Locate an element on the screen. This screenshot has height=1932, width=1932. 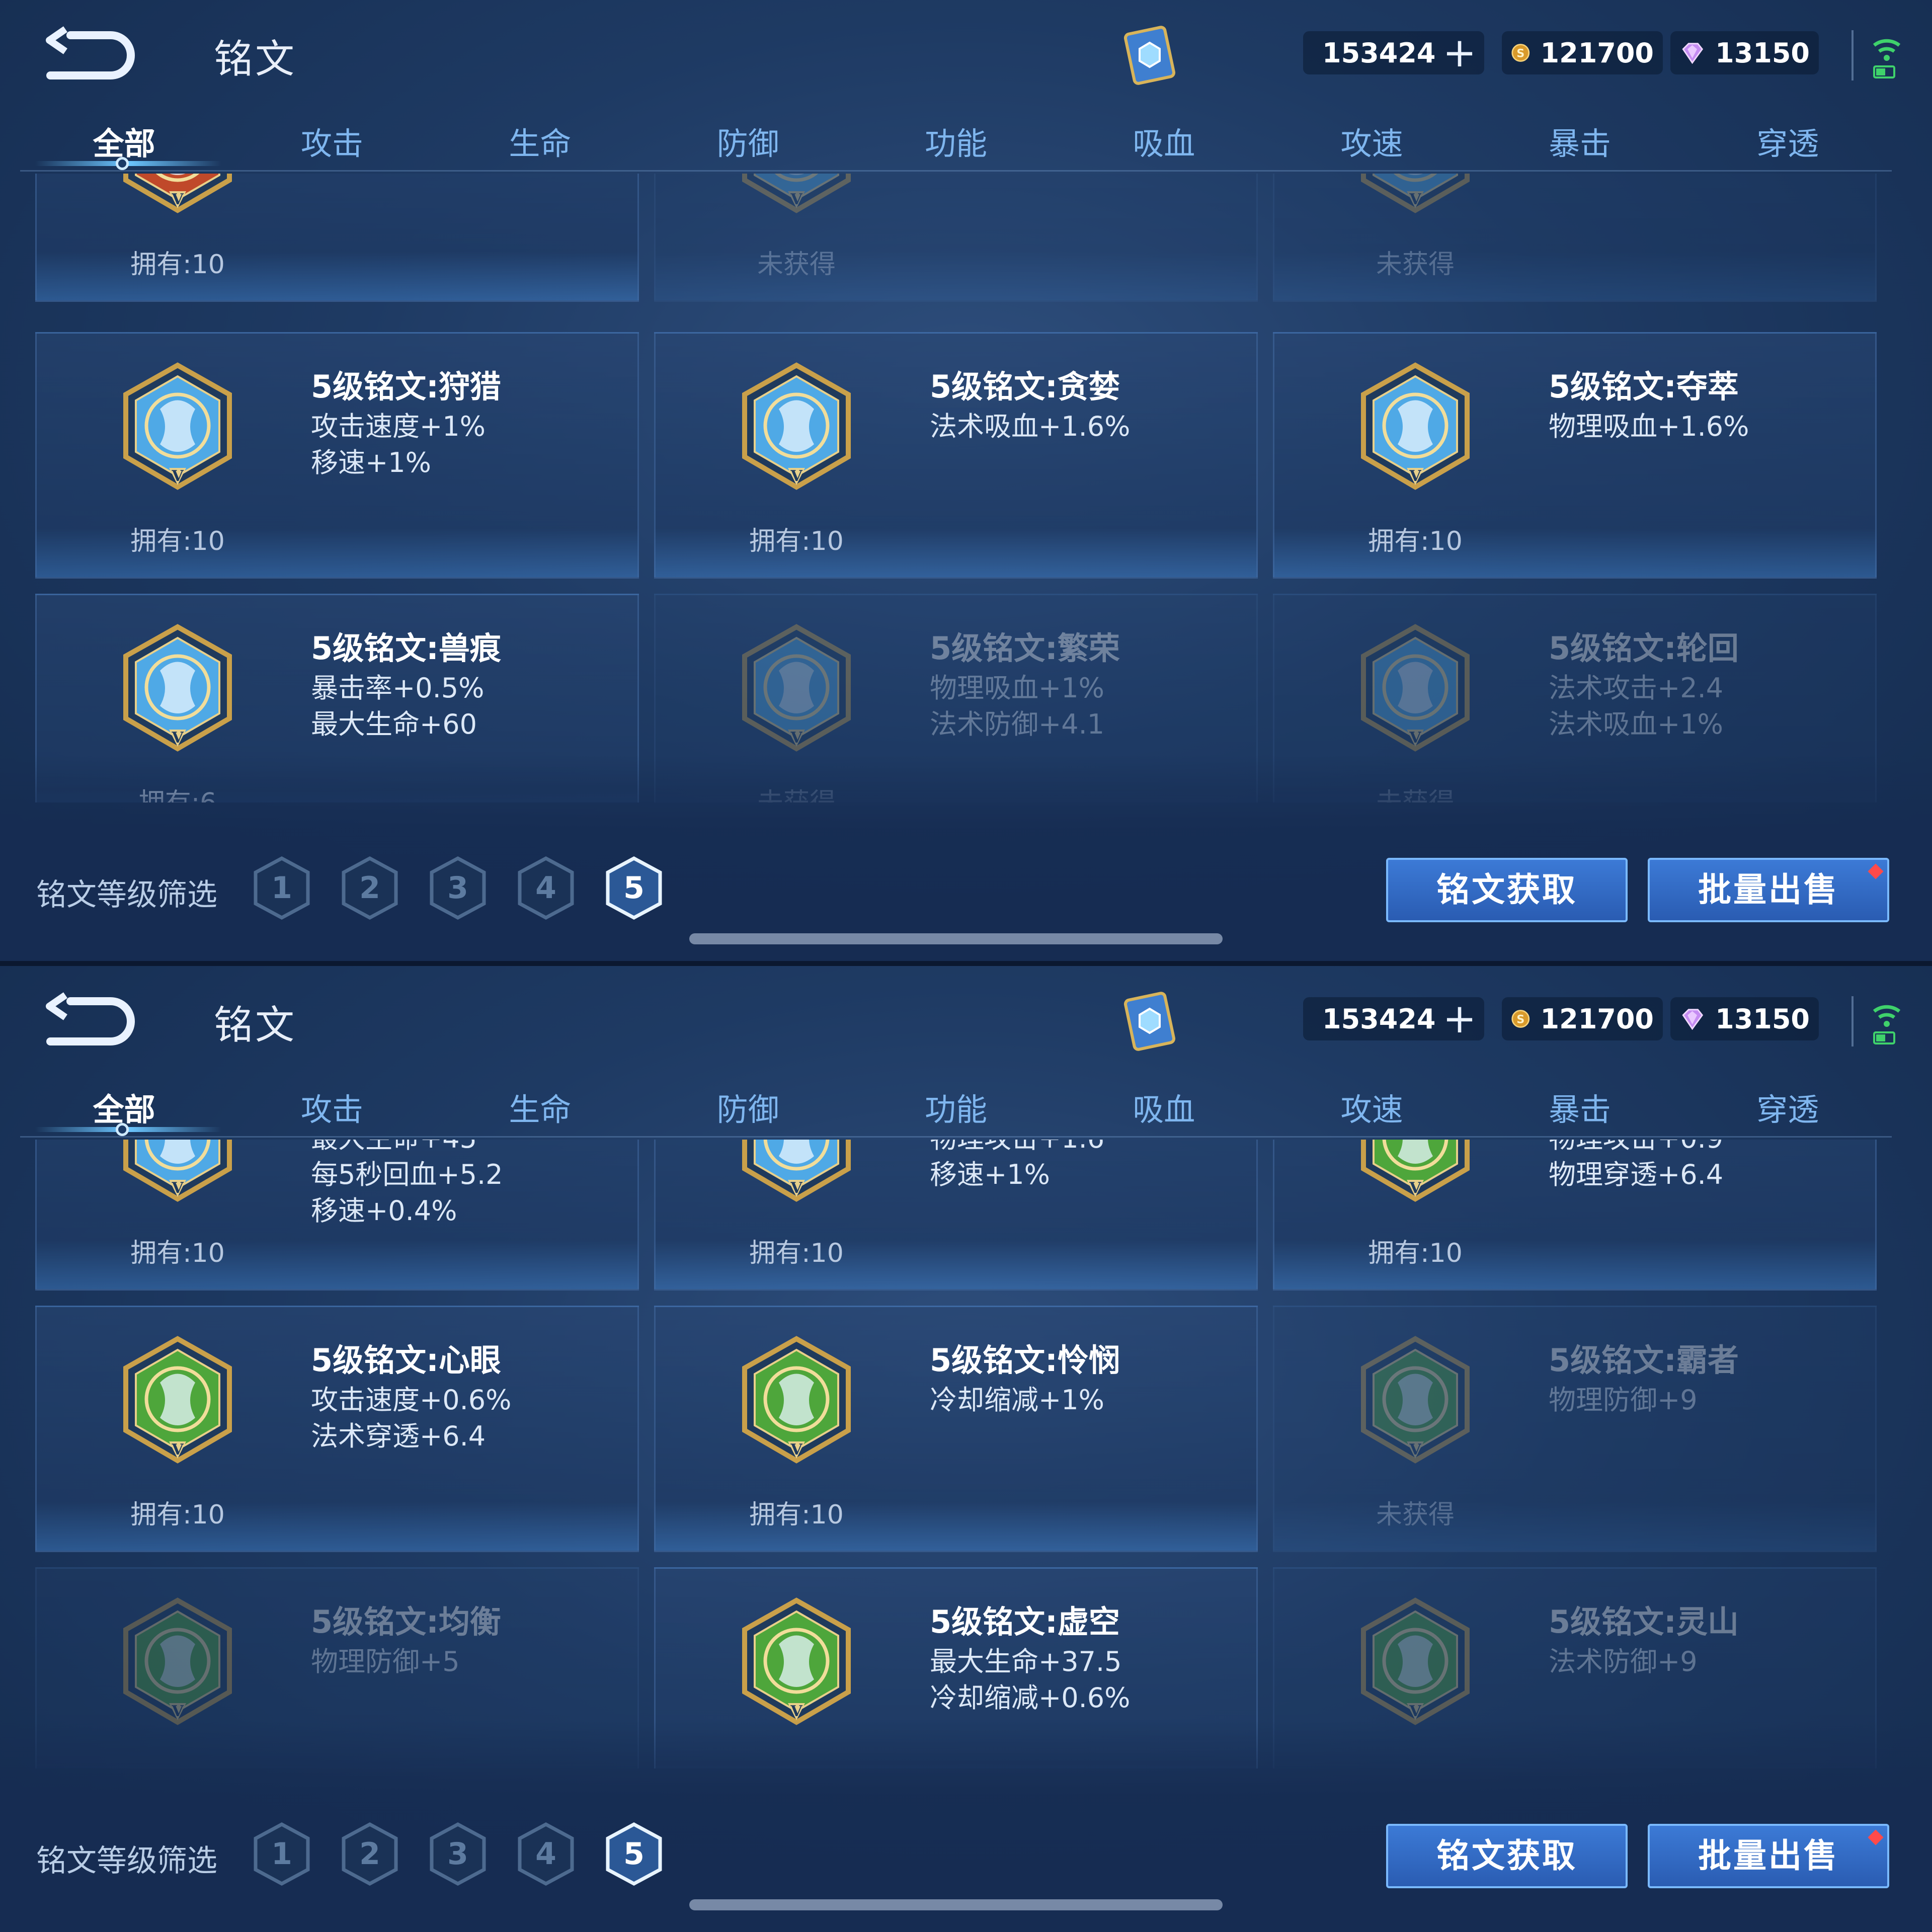
inscription-stat: 每5秒回血+5.2 is located at coordinates (407, 1175).